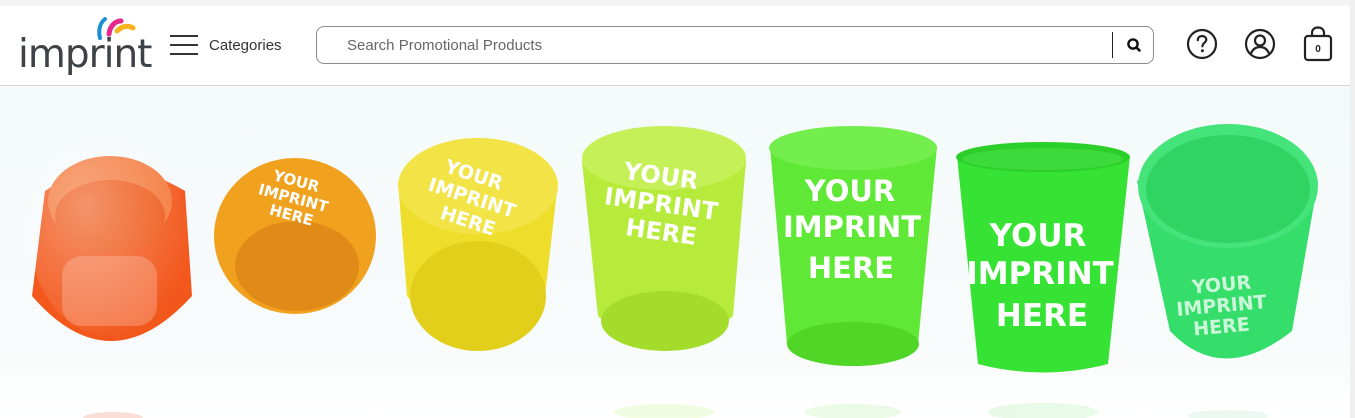 The width and height of the screenshot is (1355, 418). I want to click on logo-wordmark: imprint, so click(85, 54).